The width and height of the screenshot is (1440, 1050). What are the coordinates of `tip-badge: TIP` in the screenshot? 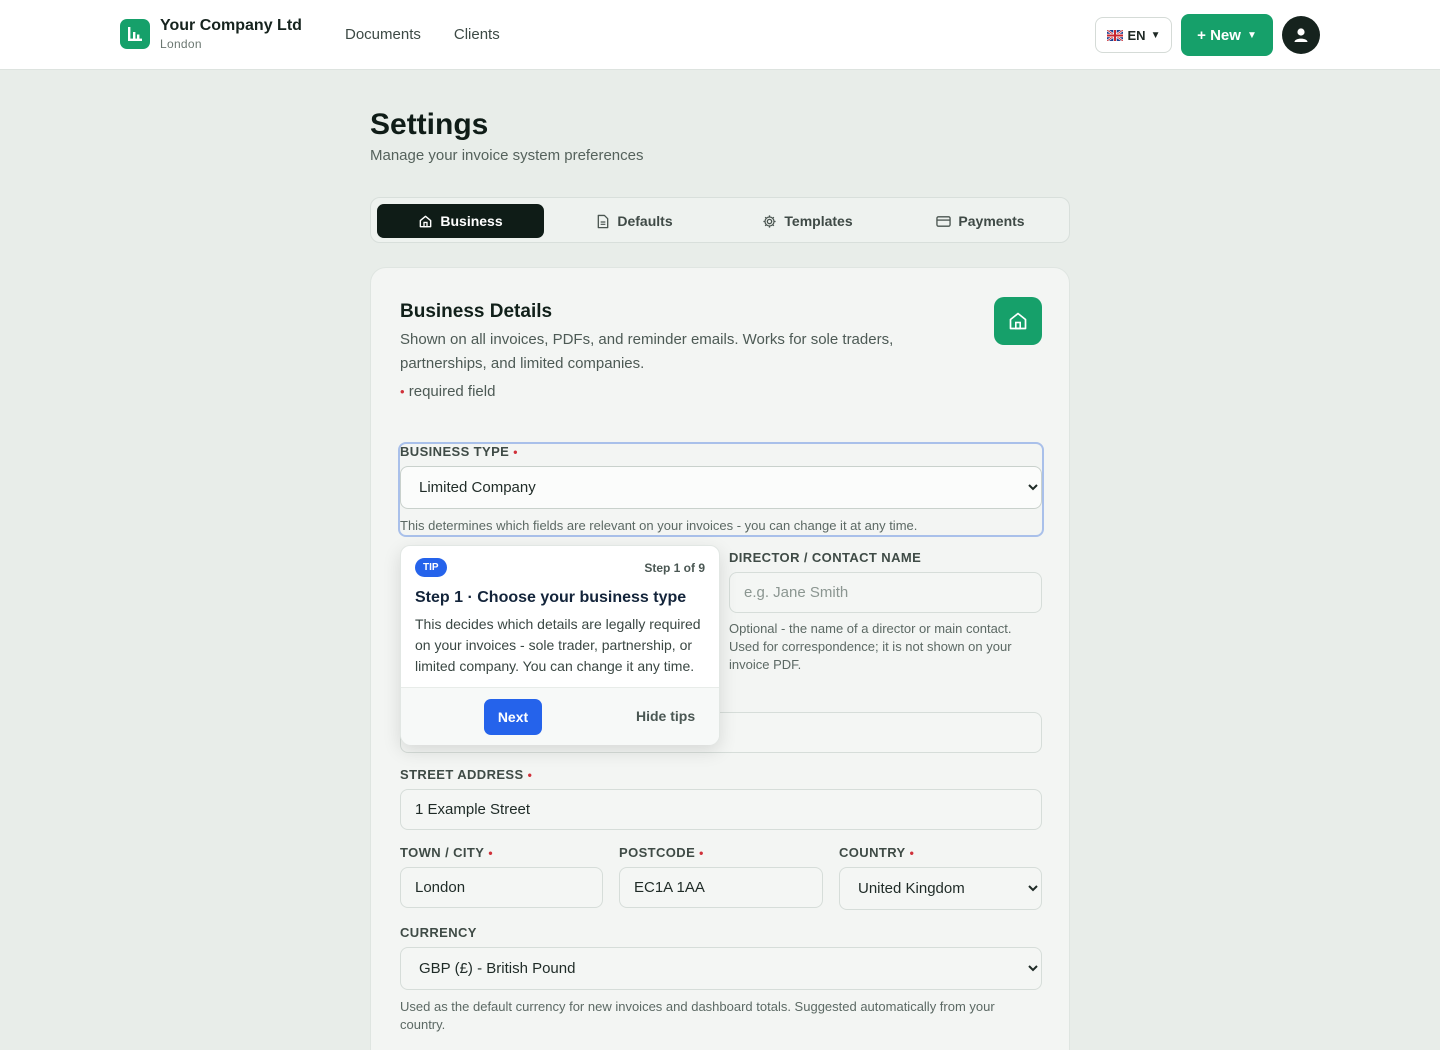 It's located at (431, 567).